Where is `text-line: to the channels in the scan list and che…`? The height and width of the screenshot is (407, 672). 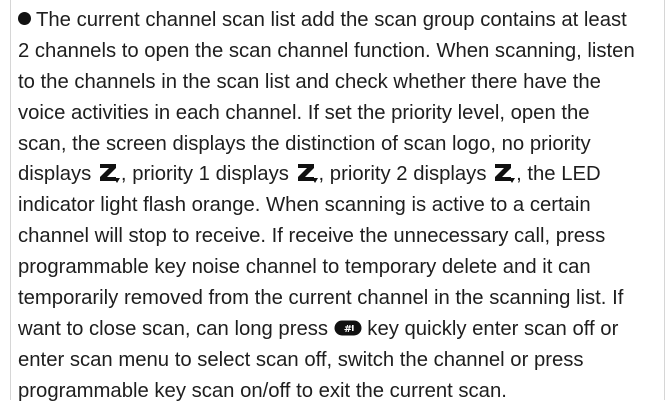
text-line: to the channels in the scan list and che… is located at coordinates (309, 81).